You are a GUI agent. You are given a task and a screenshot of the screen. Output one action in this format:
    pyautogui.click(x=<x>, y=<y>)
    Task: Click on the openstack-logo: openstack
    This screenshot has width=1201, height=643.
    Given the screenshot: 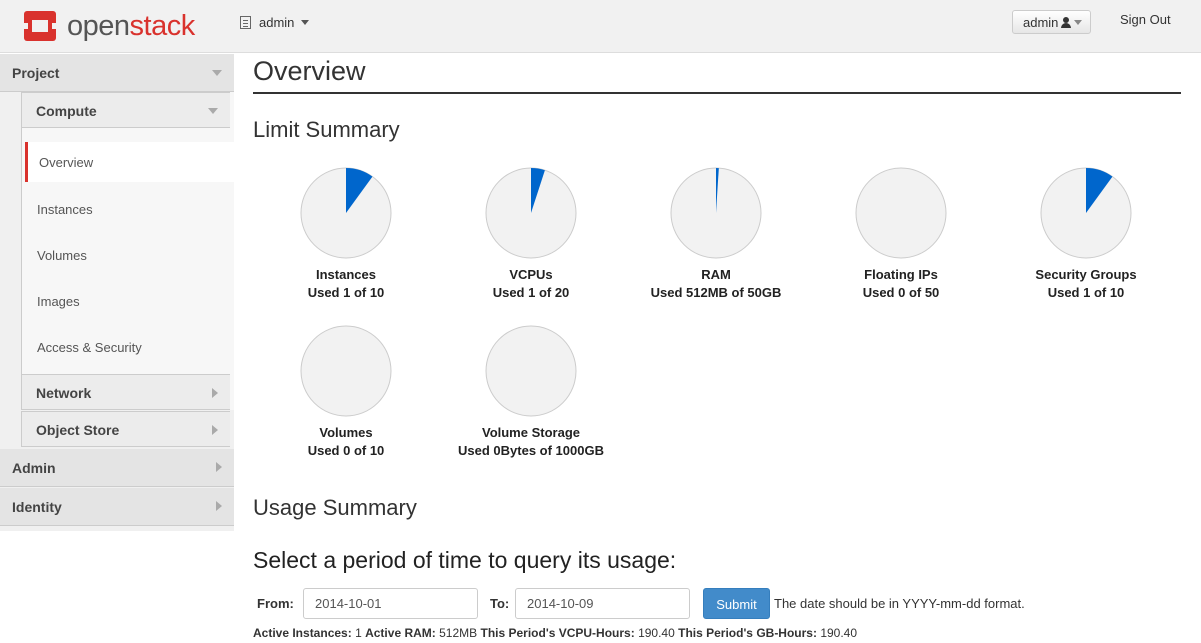 What is the action you would take?
    pyautogui.click(x=108, y=26)
    